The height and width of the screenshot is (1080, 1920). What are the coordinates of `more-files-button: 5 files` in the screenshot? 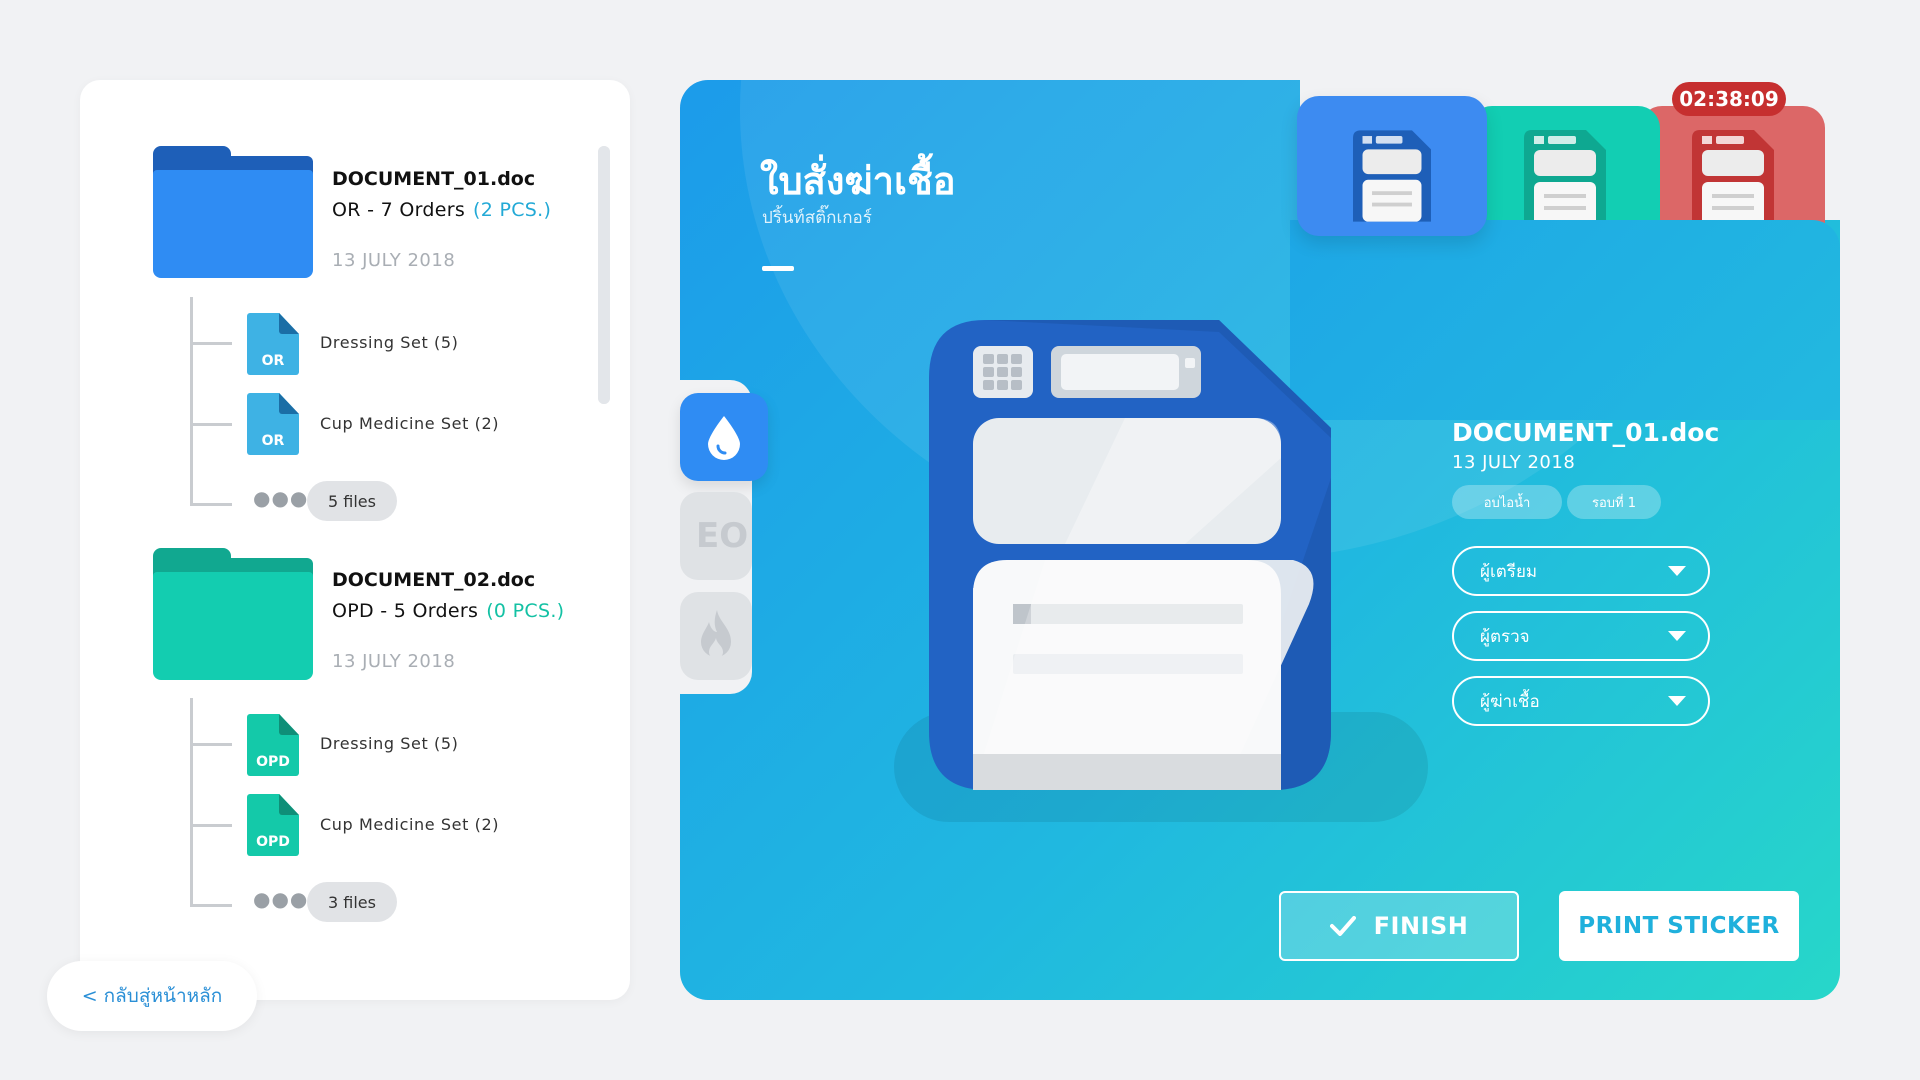 It's located at (352, 501).